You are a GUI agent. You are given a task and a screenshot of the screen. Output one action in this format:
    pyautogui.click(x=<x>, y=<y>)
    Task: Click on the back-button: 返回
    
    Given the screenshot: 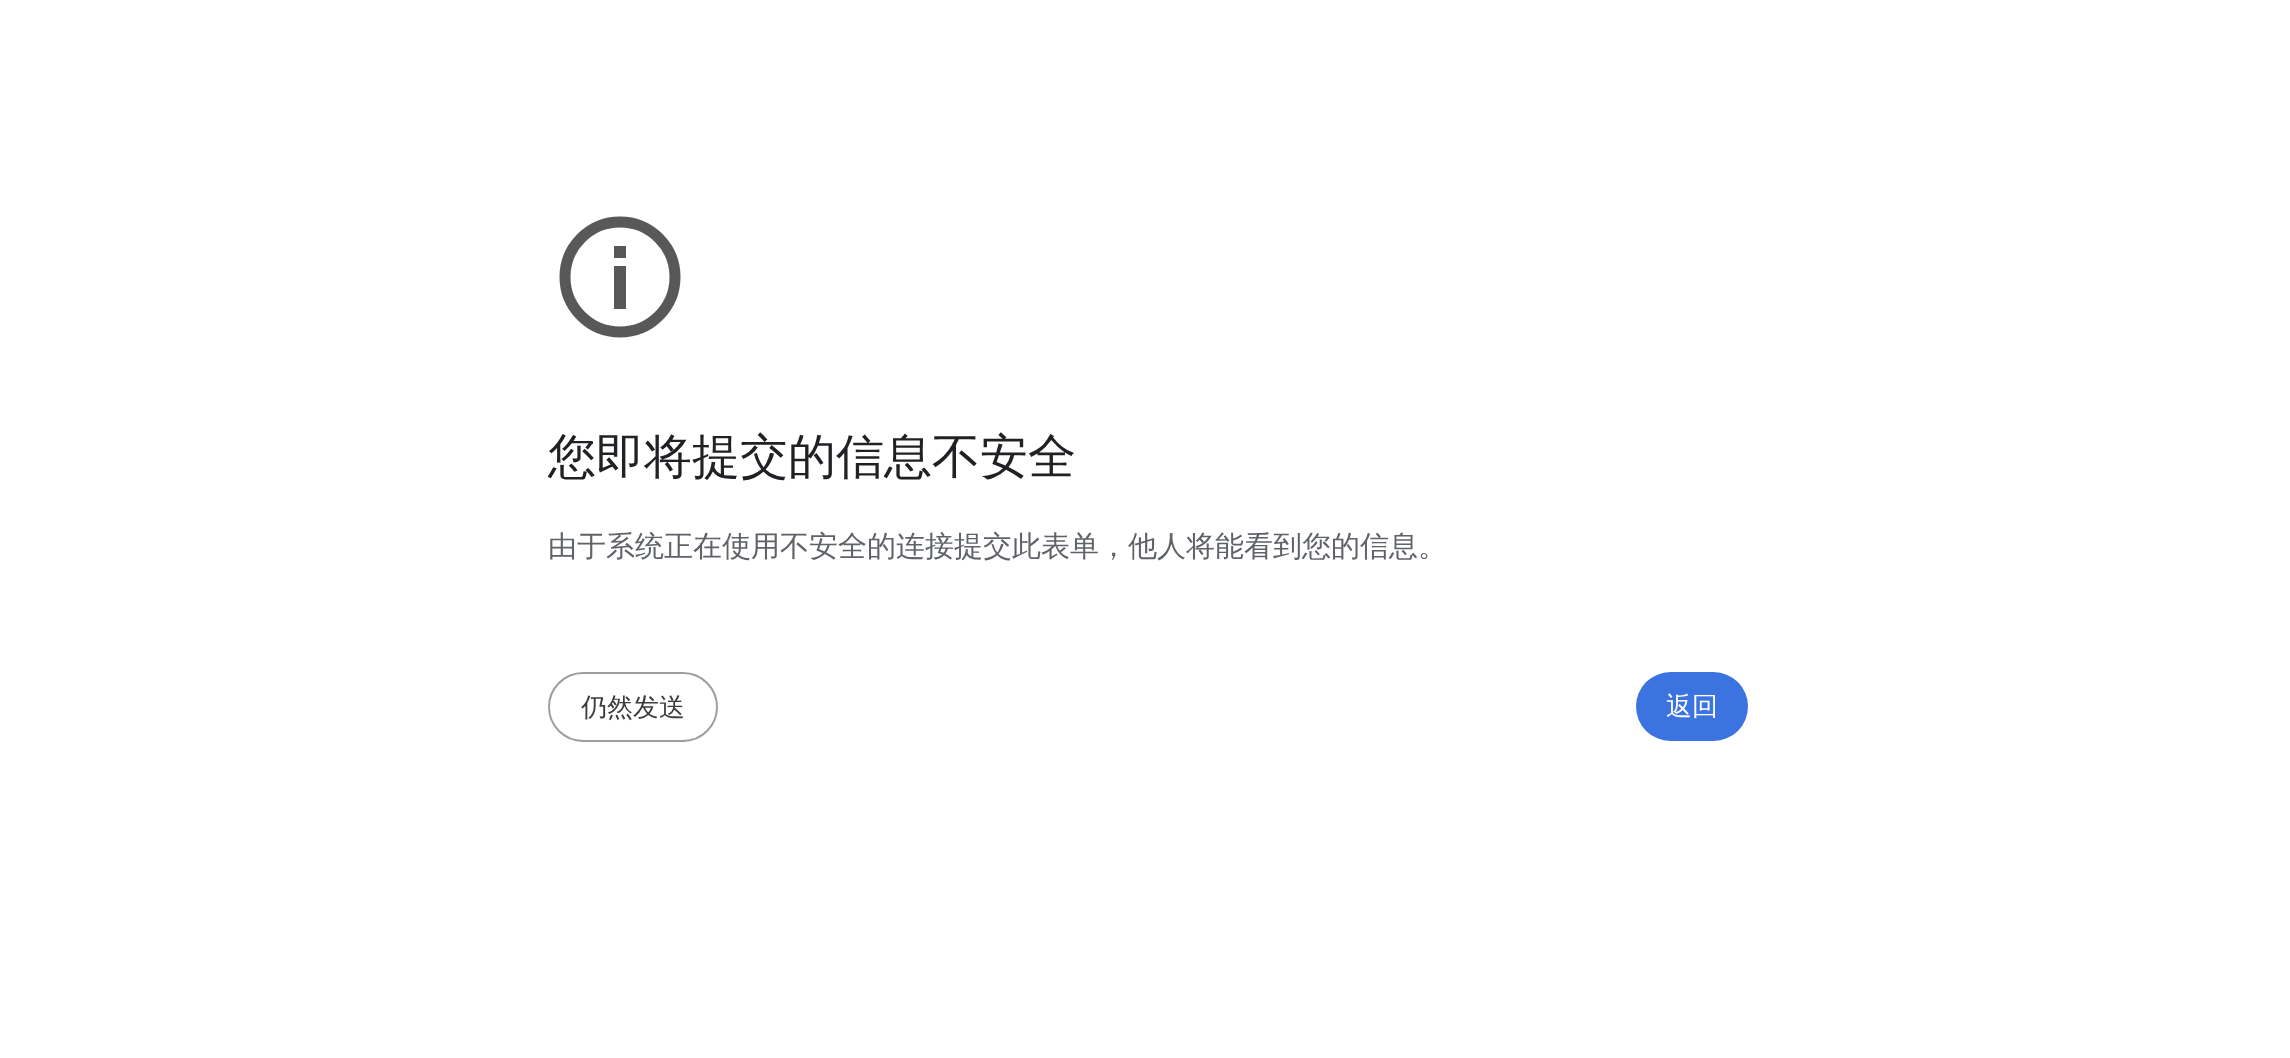 What is the action you would take?
    pyautogui.click(x=1692, y=706)
    